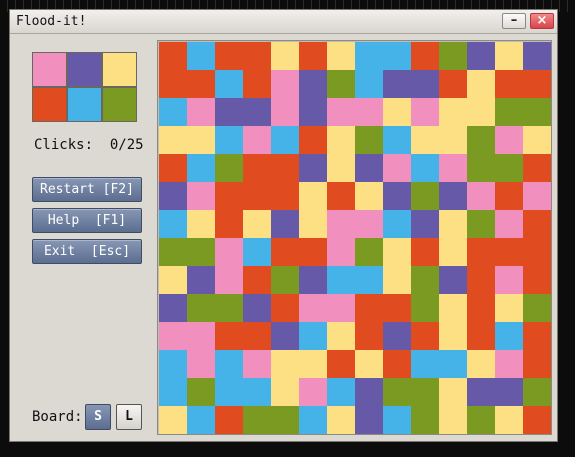 The image size is (575, 457). I want to click on color-button-yellow, so click(119, 69).